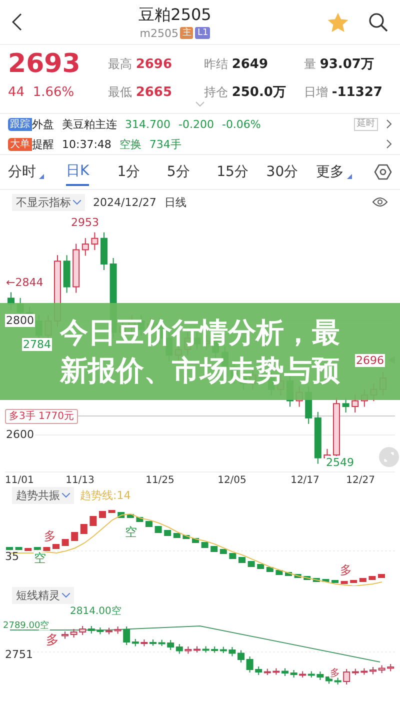 The height and width of the screenshot is (705, 400). What do you see at coordinates (45, 64) in the screenshot?
I see `last-price: 2693` at bounding box center [45, 64].